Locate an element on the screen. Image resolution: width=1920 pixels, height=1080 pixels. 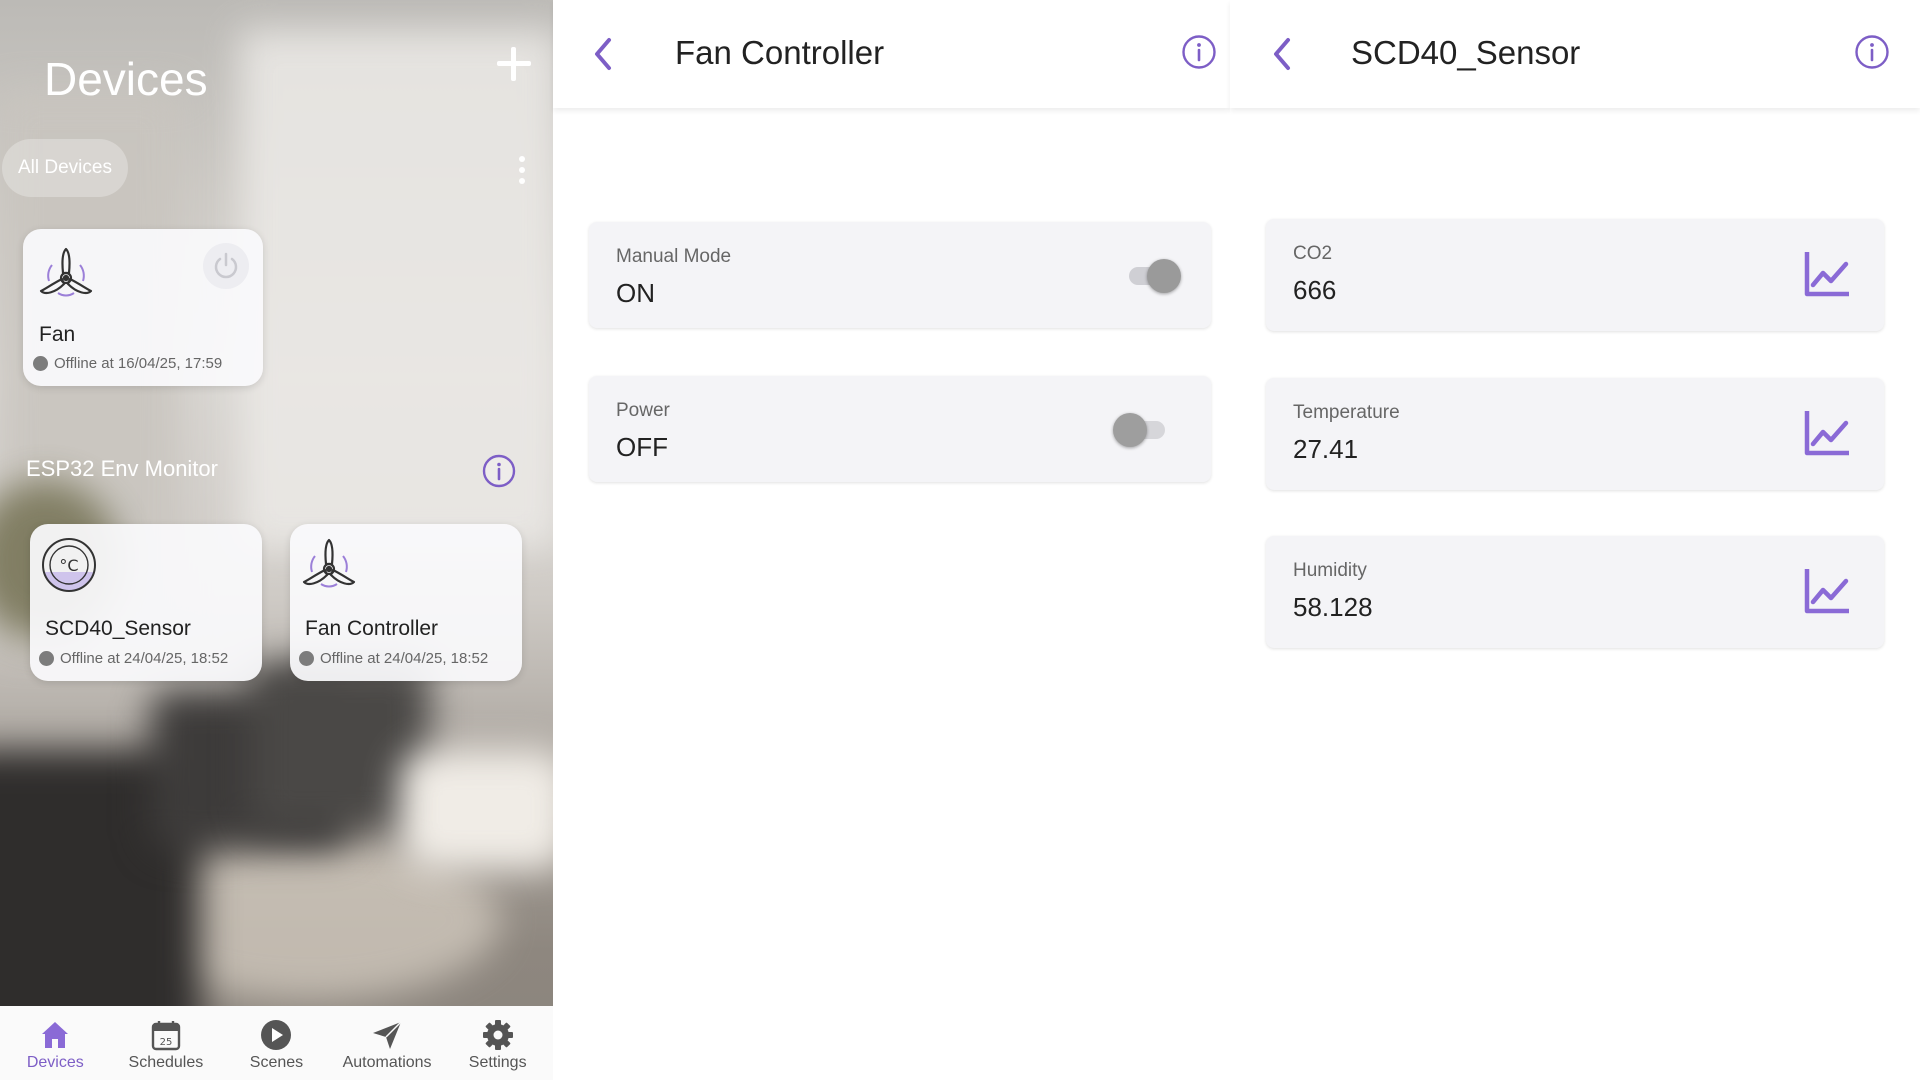
power-button is located at coordinates (226, 266).